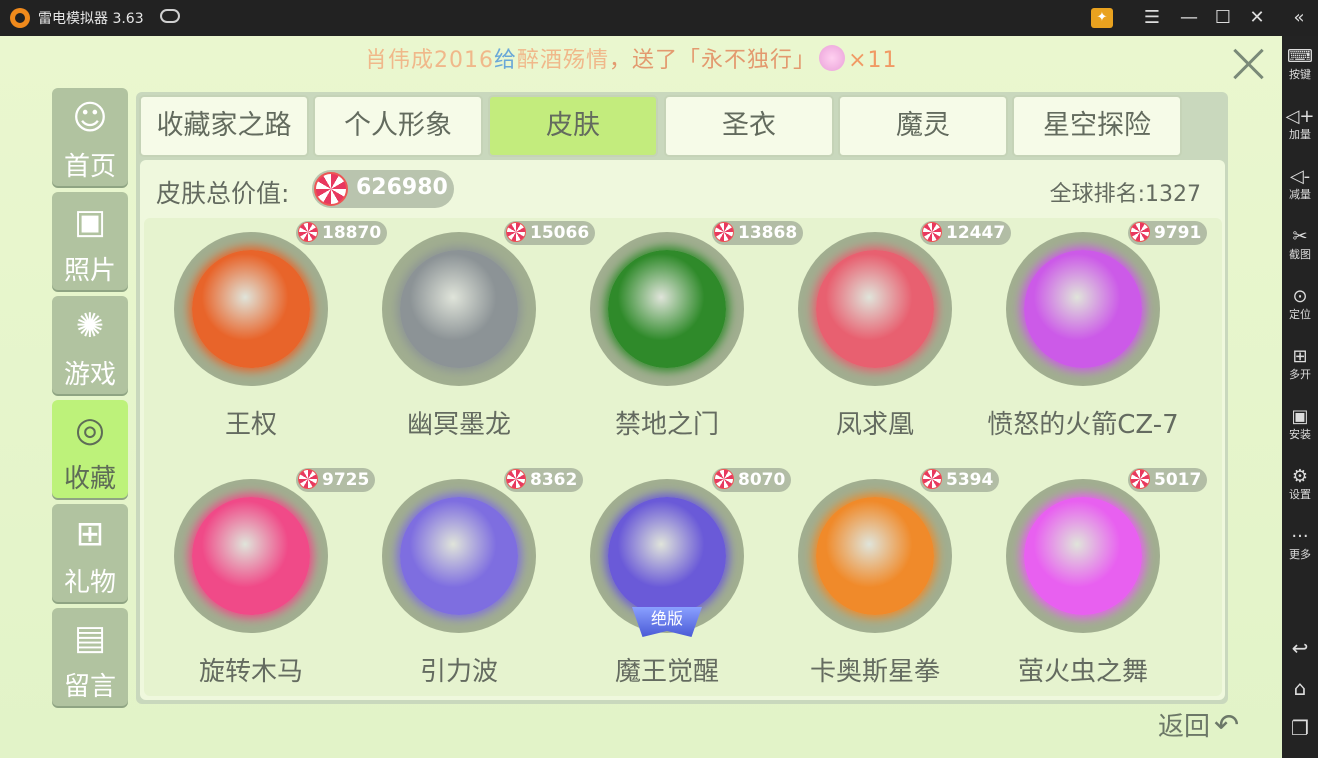 The image size is (1318, 758). I want to click on skin-name: 禁地之门, so click(666, 425).